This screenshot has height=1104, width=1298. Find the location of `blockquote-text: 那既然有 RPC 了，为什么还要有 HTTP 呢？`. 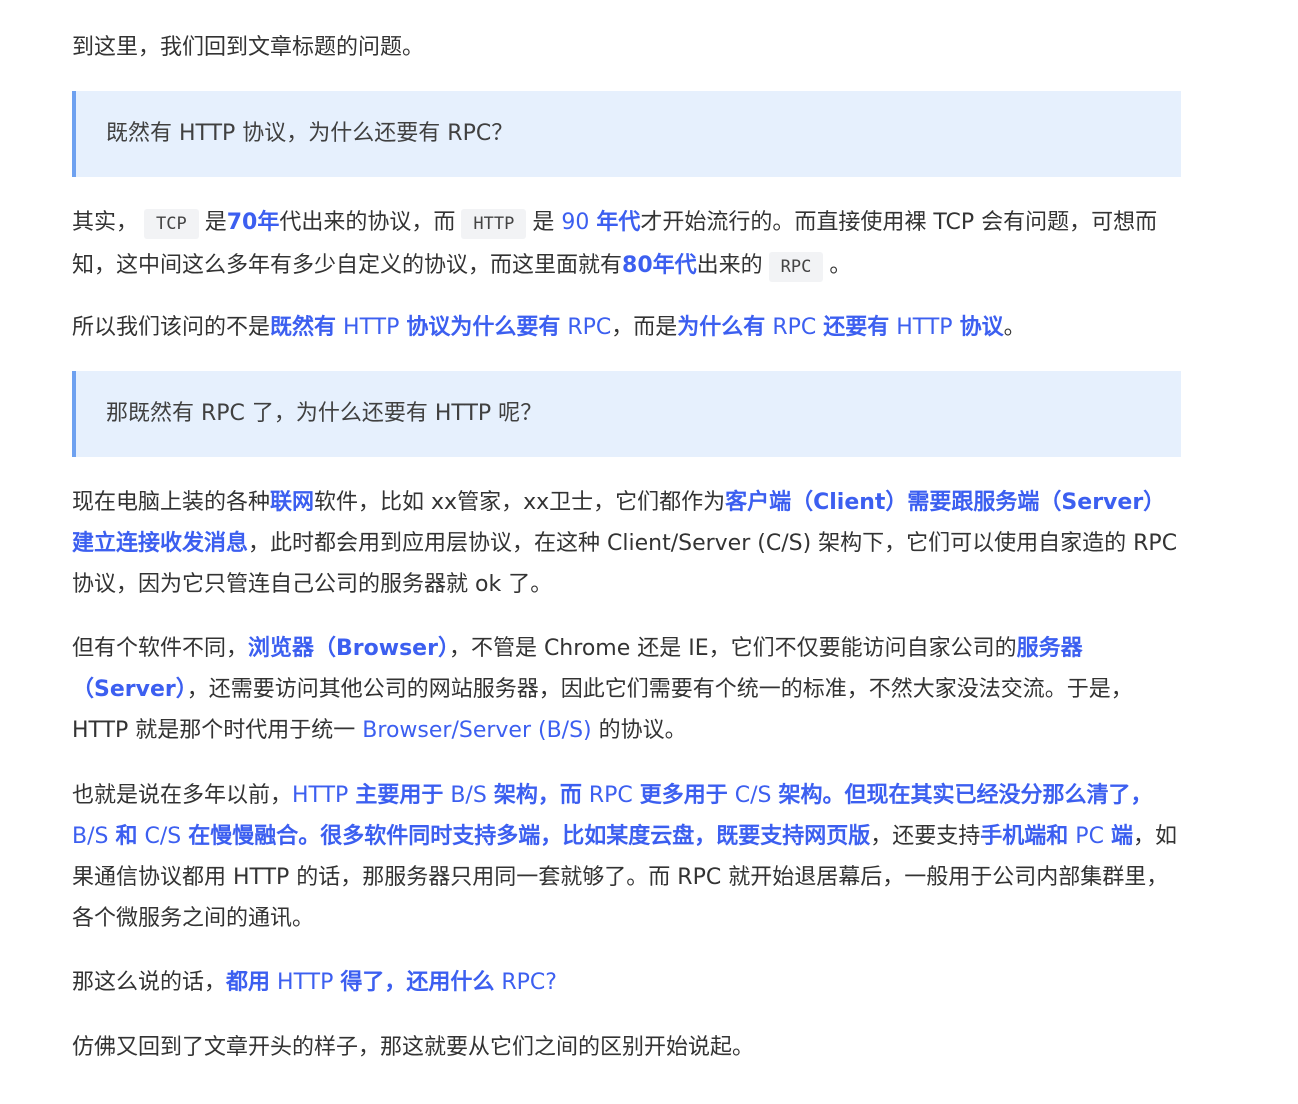

blockquote-text: 那既然有 RPC 了，为什么还要有 HTTP 呢？ is located at coordinates (324, 413).